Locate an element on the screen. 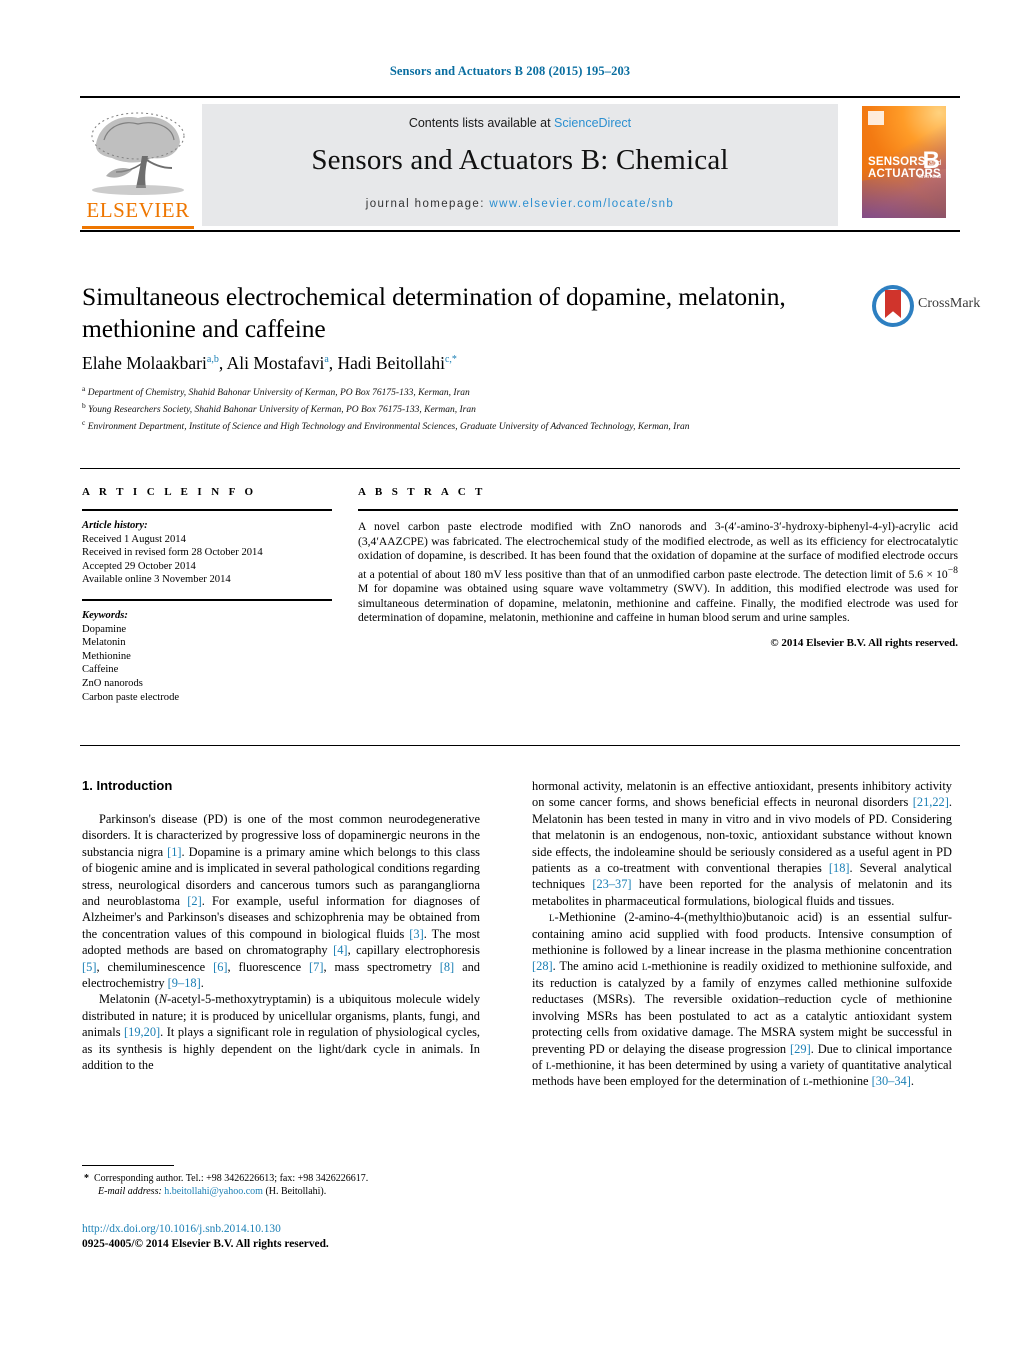 The width and height of the screenshot is (1020, 1351). cover-elsevier-mark-icon is located at coordinates (876, 118).